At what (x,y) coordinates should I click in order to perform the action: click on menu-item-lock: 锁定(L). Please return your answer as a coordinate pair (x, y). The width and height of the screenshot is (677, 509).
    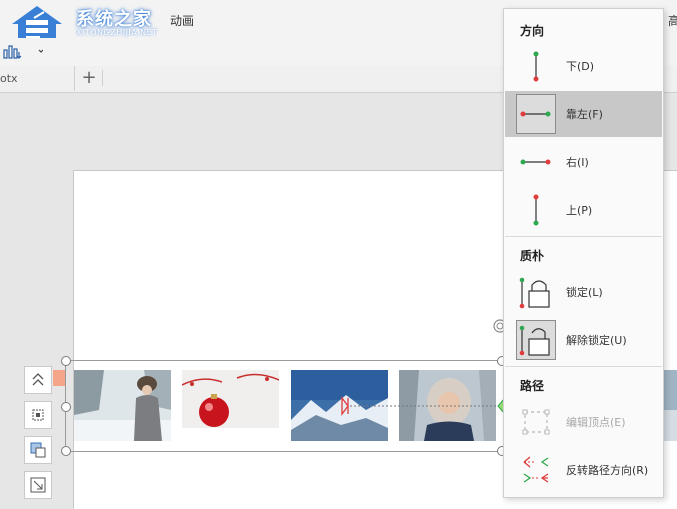
    Looking at the image, I should click on (583, 292).